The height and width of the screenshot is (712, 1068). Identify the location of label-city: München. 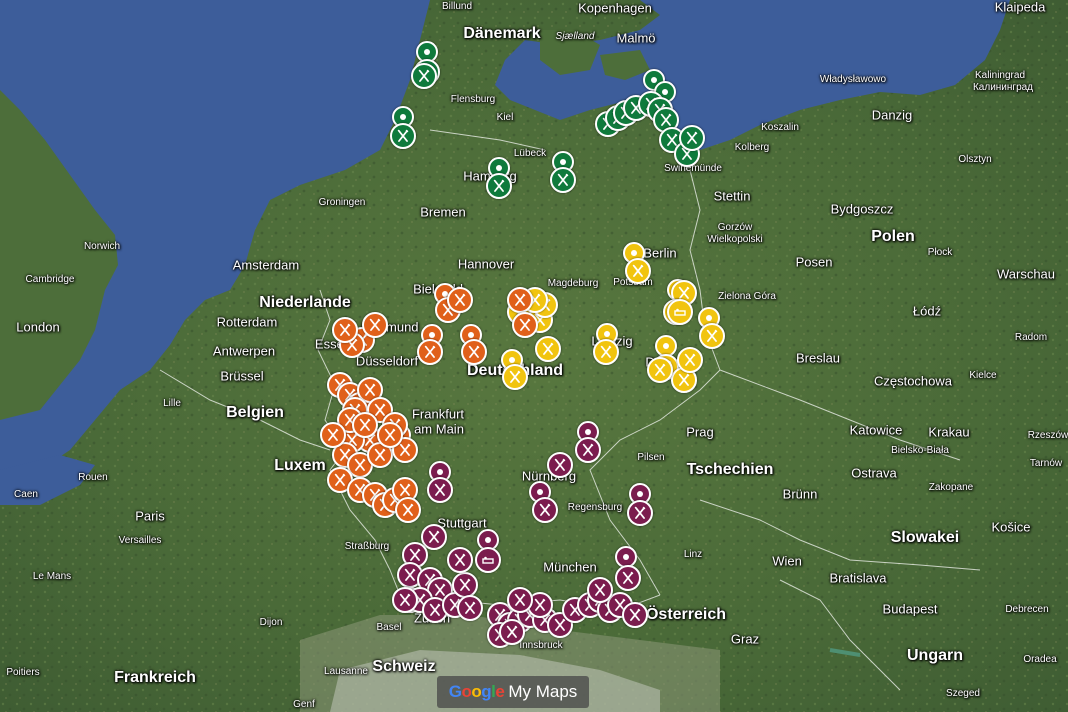
(570, 567).